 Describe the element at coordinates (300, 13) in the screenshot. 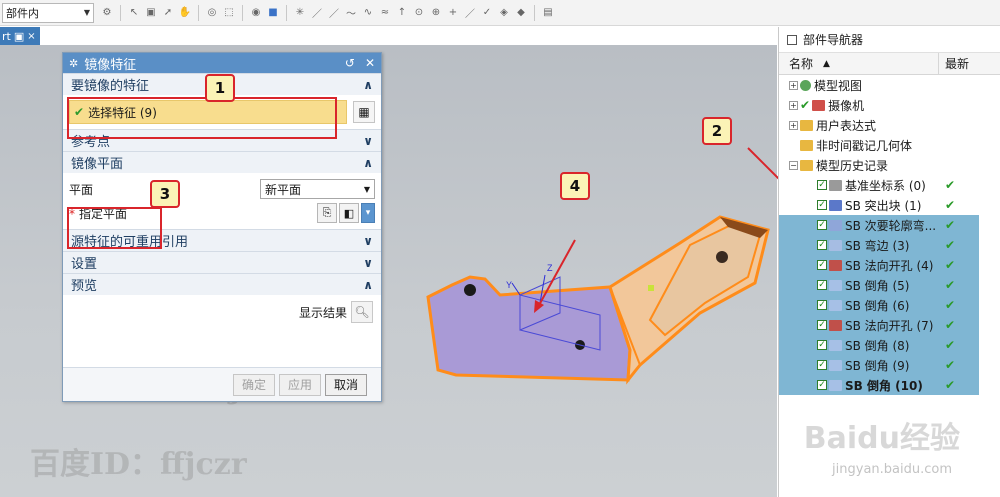

I see `point-snap-icon: ✳` at that location.